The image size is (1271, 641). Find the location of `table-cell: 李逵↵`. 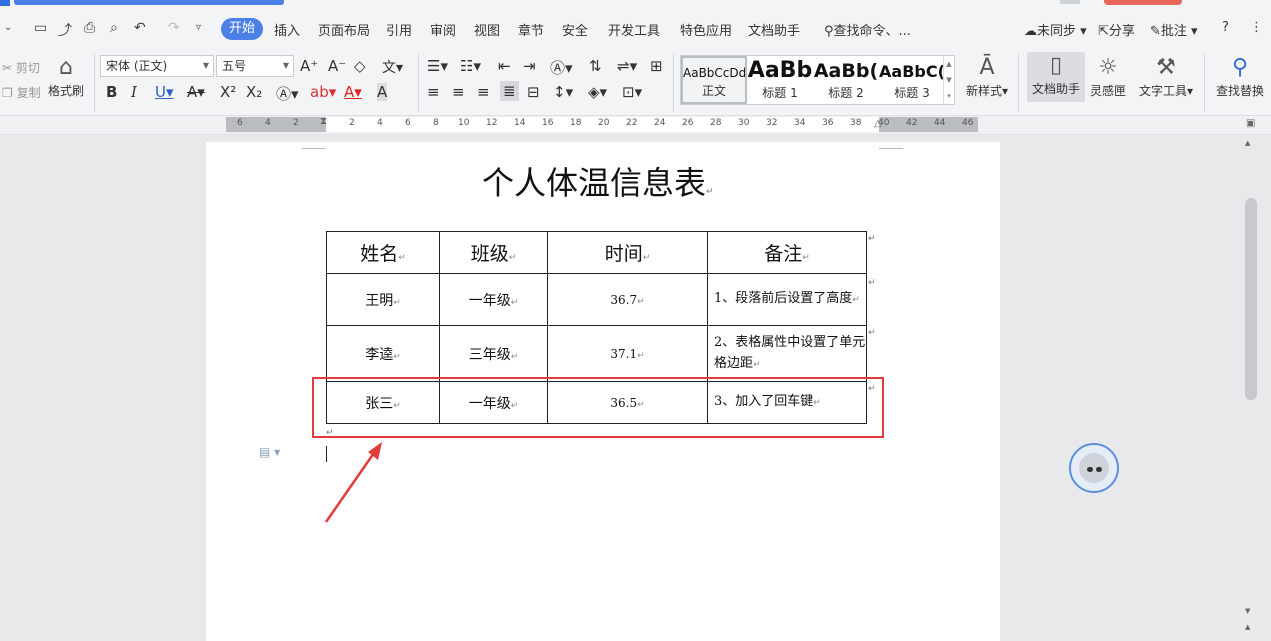

table-cell: 李逵↵ is located at coordinates (383, 353).